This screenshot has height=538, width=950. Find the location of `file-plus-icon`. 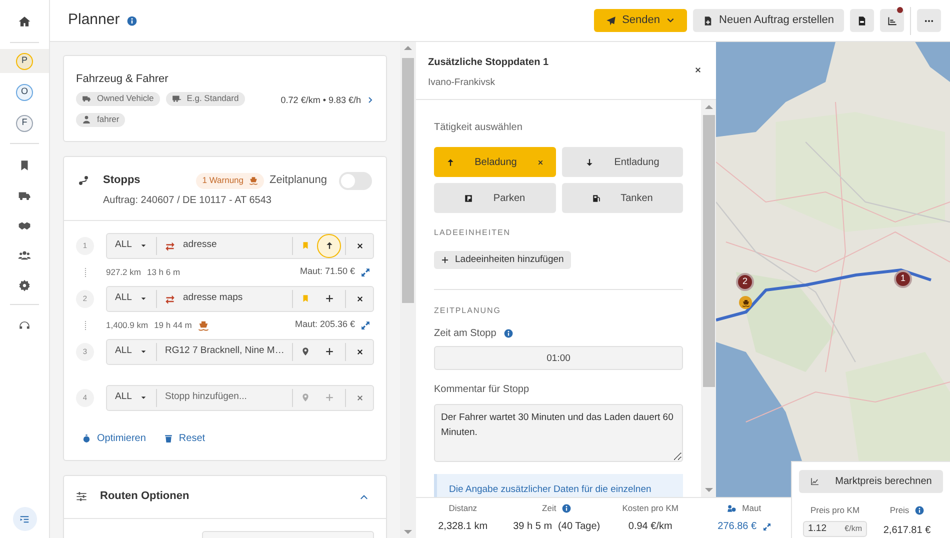

file-plus-icon is located at coordinates (708, 21).